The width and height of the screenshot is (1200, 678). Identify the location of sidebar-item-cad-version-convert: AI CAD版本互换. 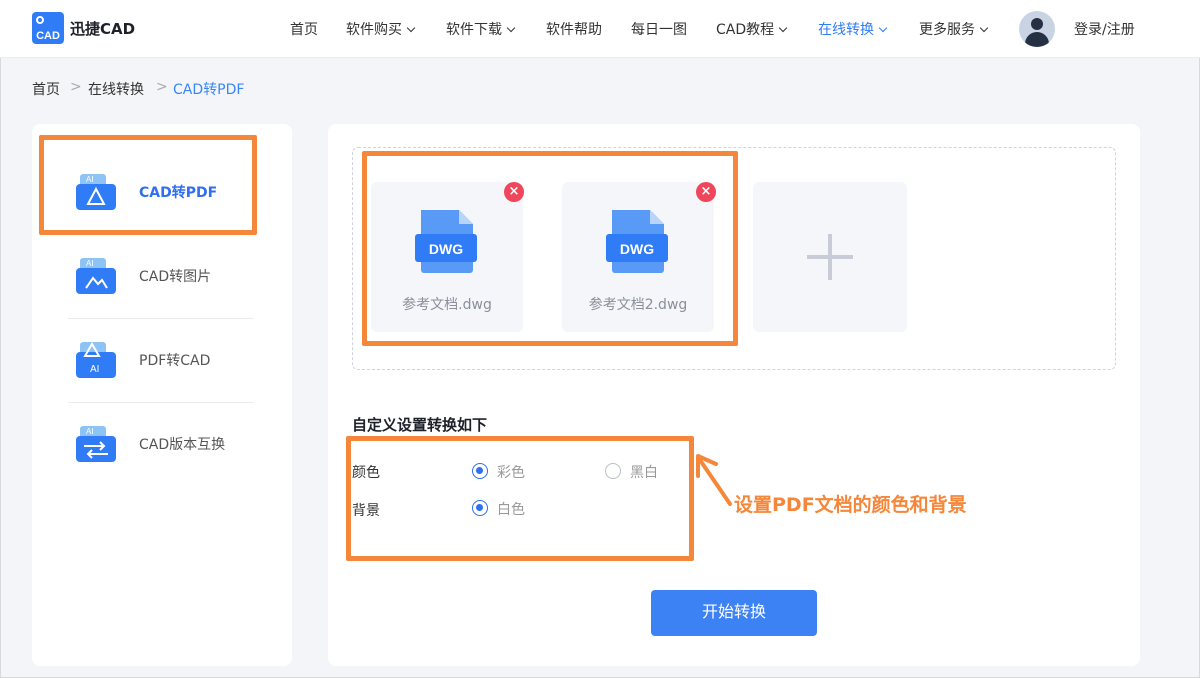
(162, 444).